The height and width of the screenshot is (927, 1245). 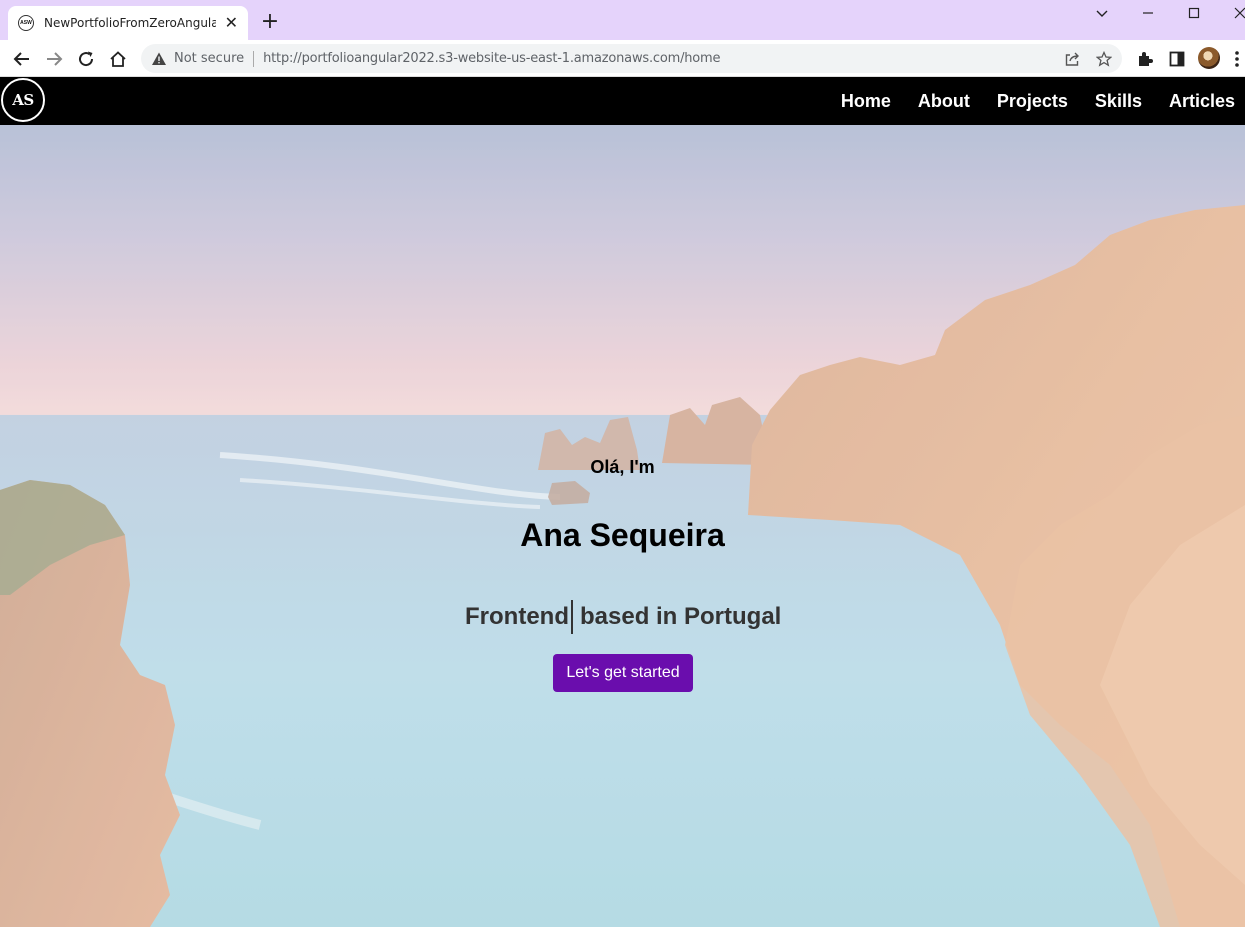 What do you see at coordinates (1202, 101) in the screenshot?
I see `nav-articles: Articles` at bounding box center [1202, 101].